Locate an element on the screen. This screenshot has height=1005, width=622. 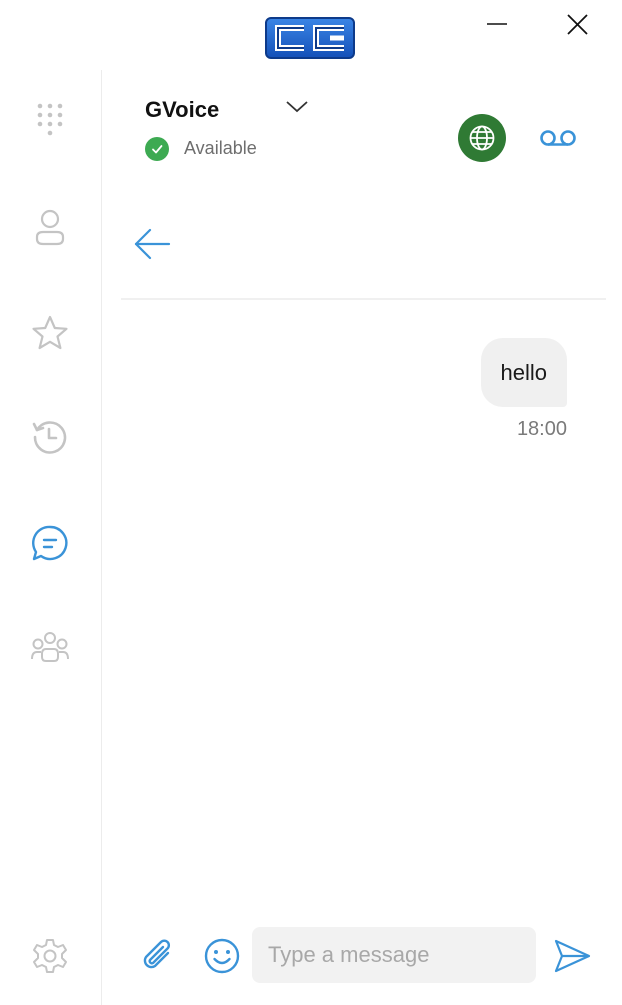
send-button is located at coordinates (572, 956).